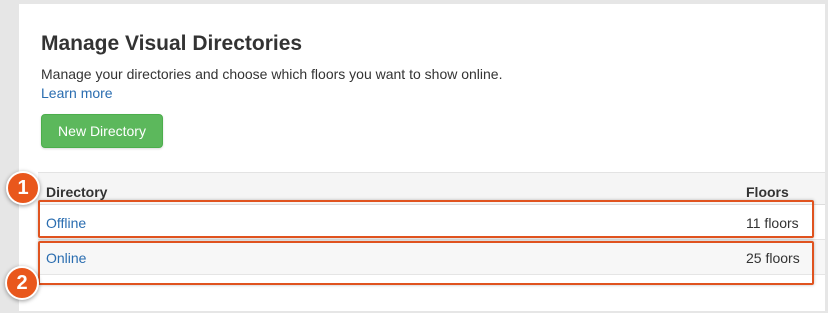 The height and width of the screenshot is (313, 828). Describe the element at coordinates (172, 43) in the screenshot. I see `page-title: Manage Visual Directories` at that location.